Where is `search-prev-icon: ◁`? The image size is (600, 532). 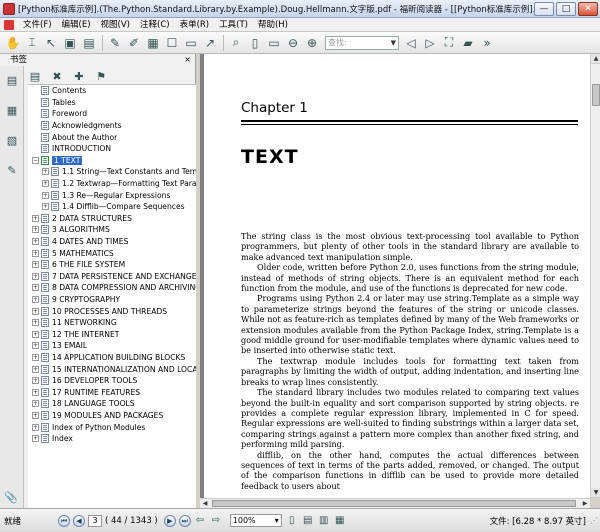 search-prev-icon: ◁ is located at coordinates (411, 43).